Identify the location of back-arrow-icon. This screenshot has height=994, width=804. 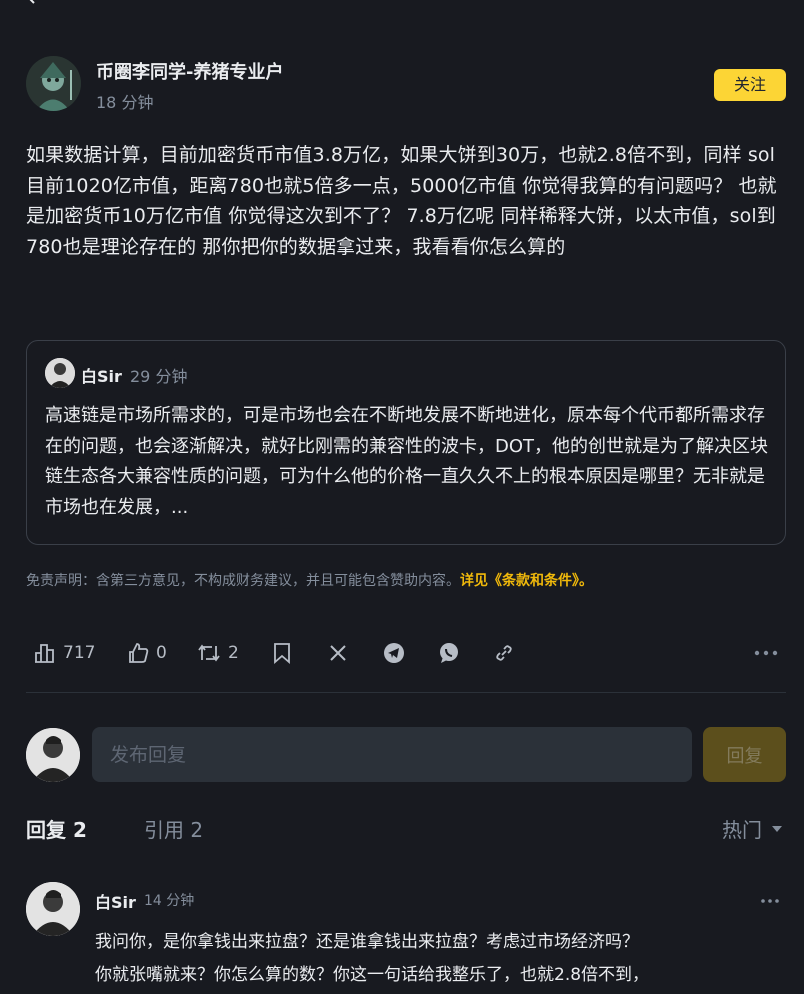
(32, 3).